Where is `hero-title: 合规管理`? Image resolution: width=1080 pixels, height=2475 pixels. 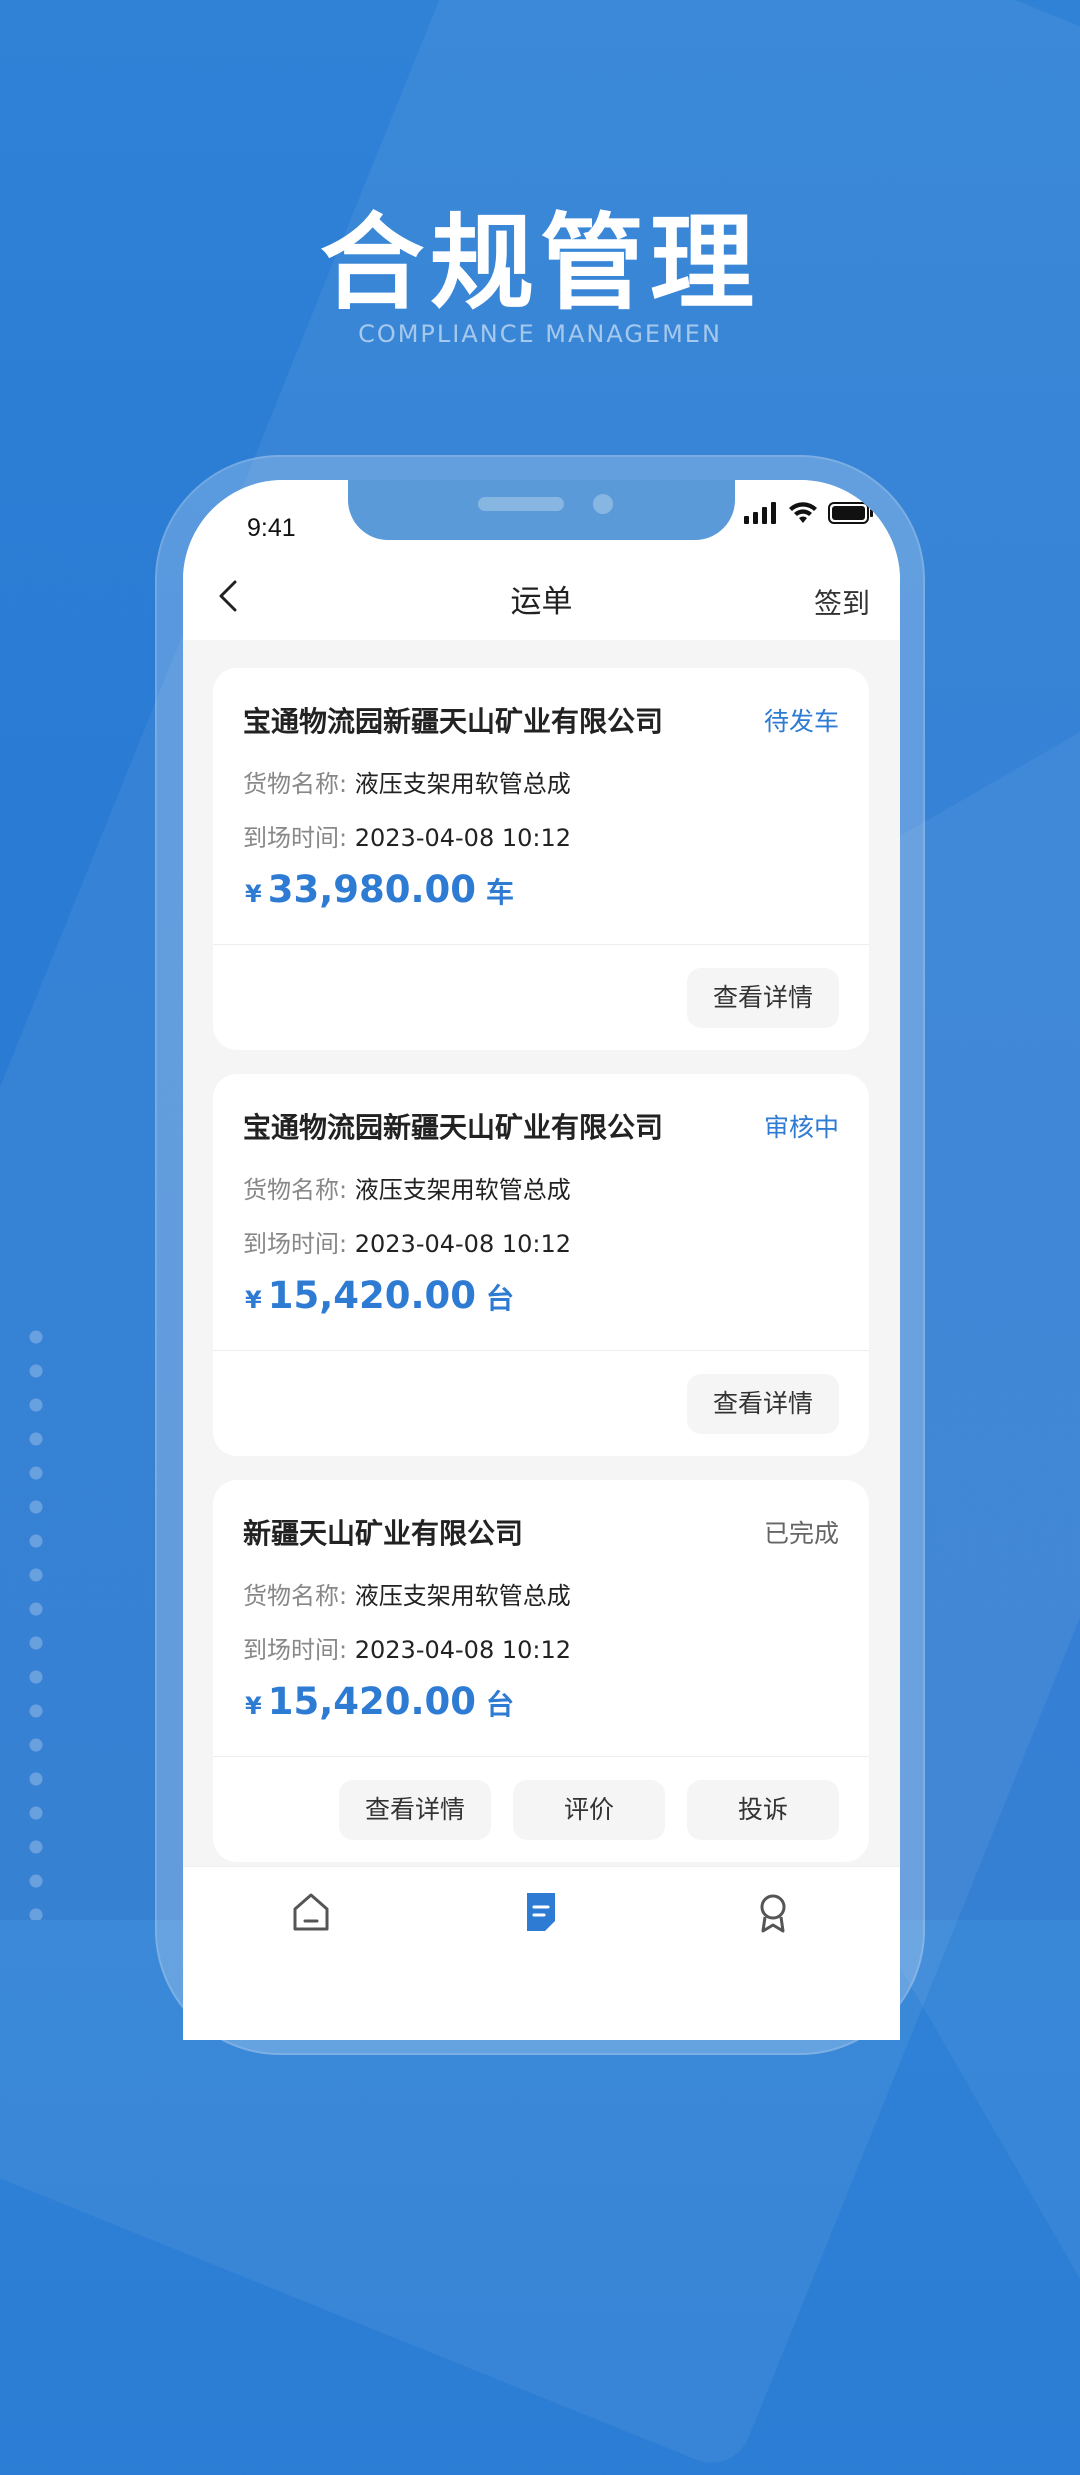
hero-title: 合规管理 is located at coordinates (539, 263).